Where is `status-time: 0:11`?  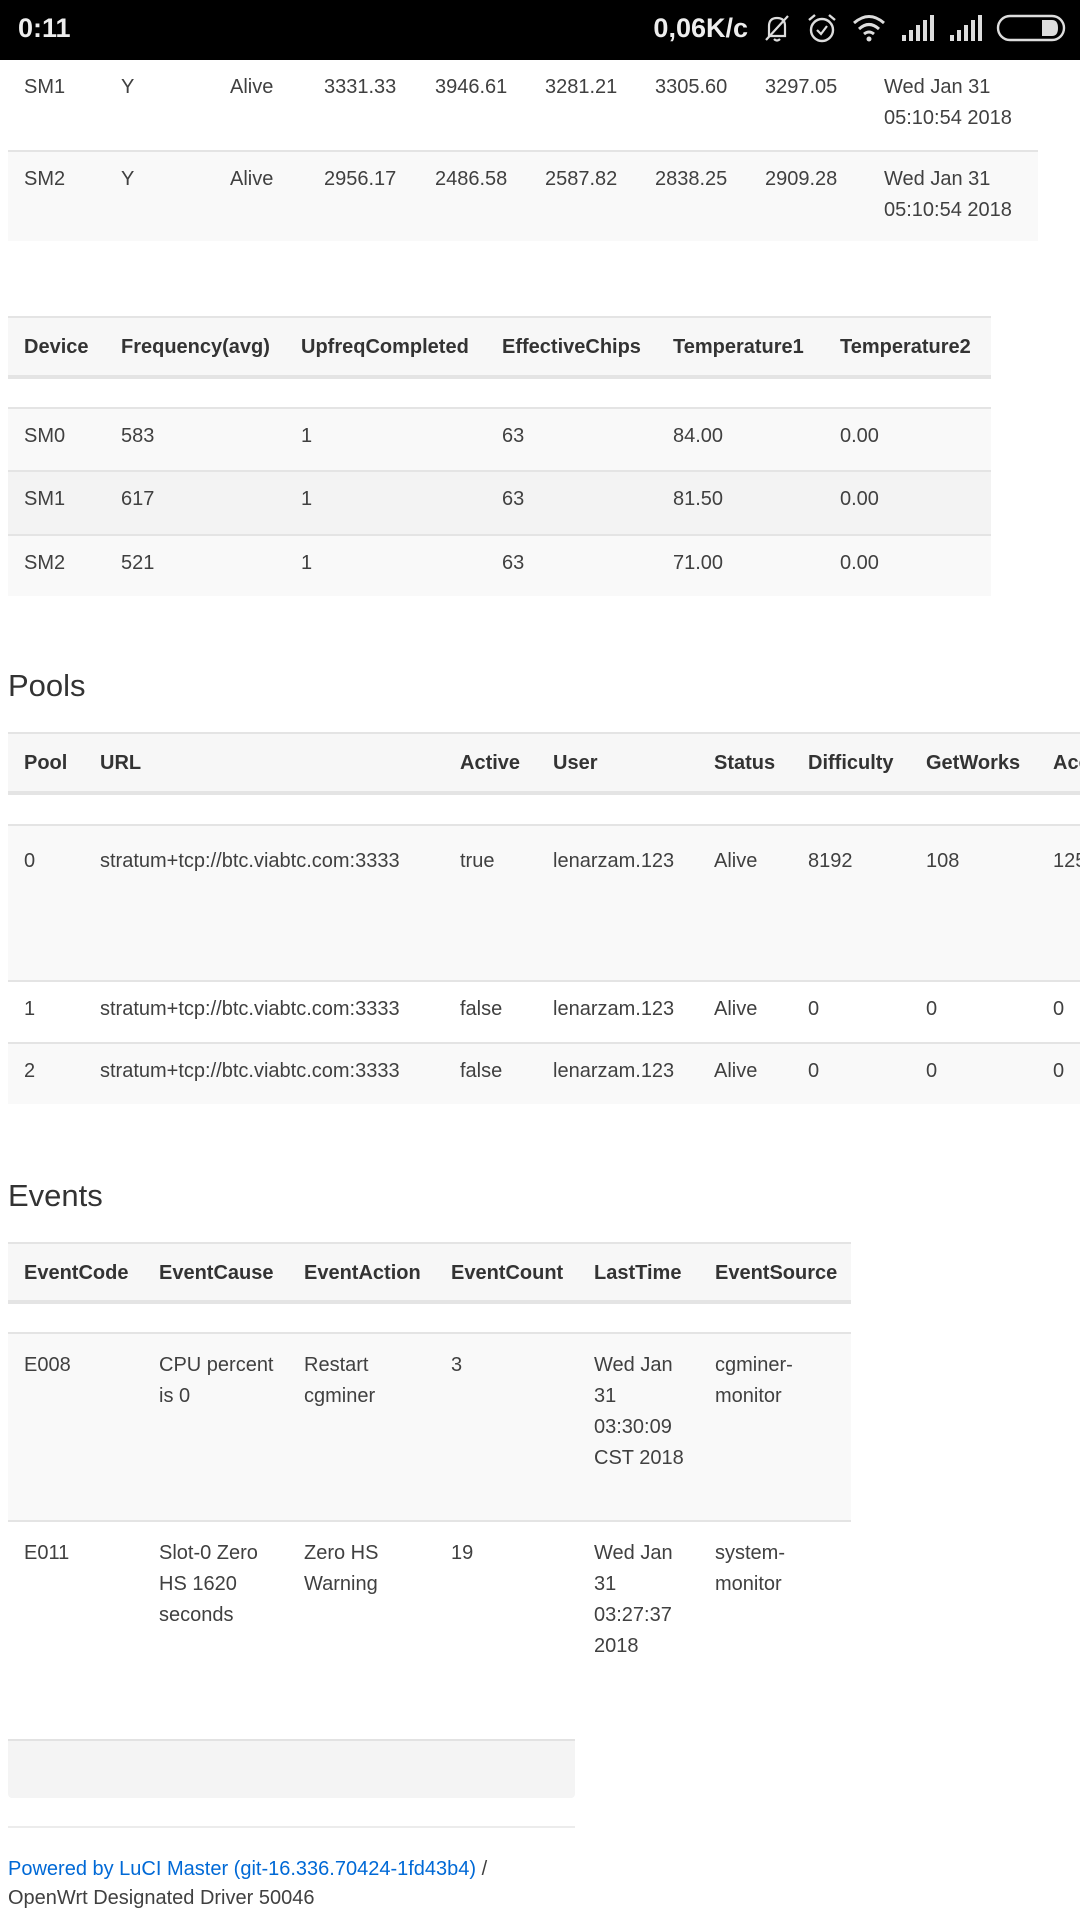
status-time: 0:11 is located at coordinates (44, 28).